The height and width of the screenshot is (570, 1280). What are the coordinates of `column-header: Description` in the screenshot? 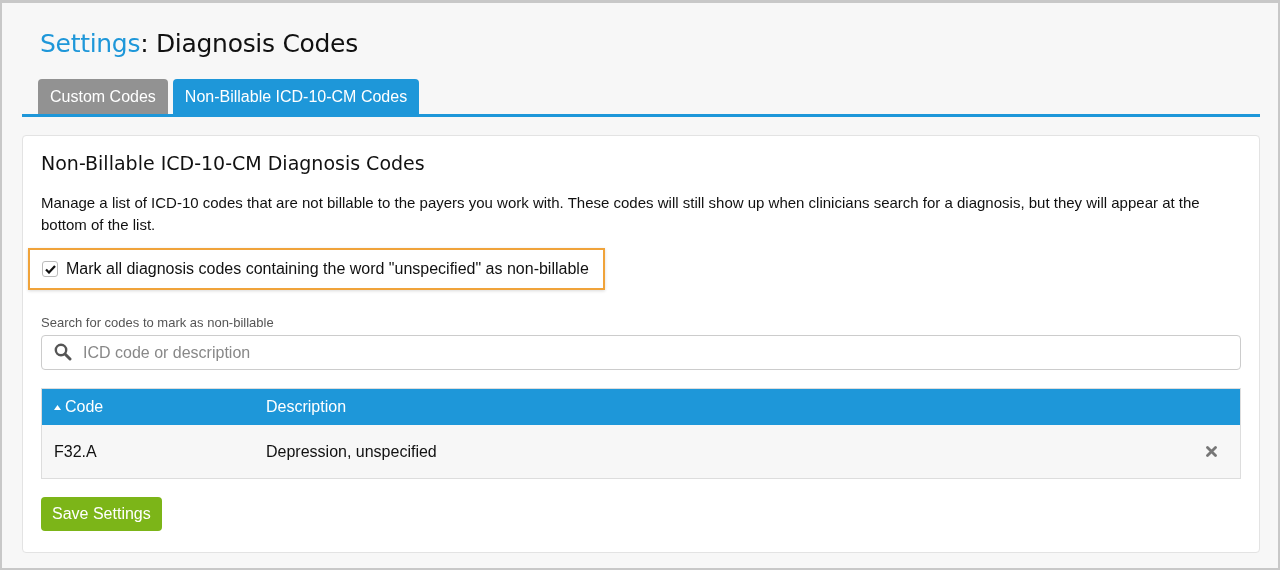 It's located at (306, 407).